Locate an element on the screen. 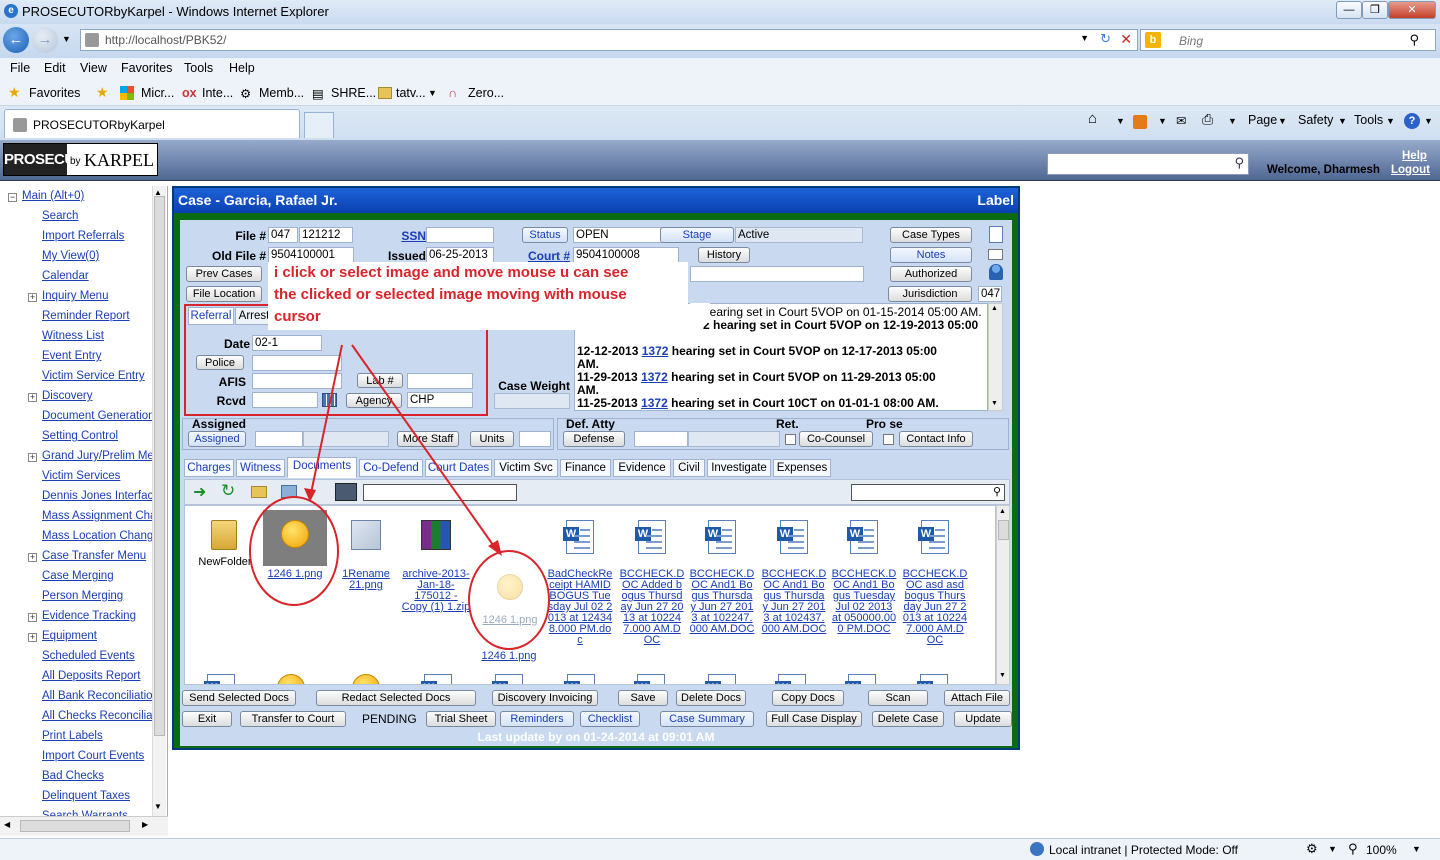 The height and width of the screenshot is (860, 1440). zoom-level: 100% is located at coordinates (1381, 850).